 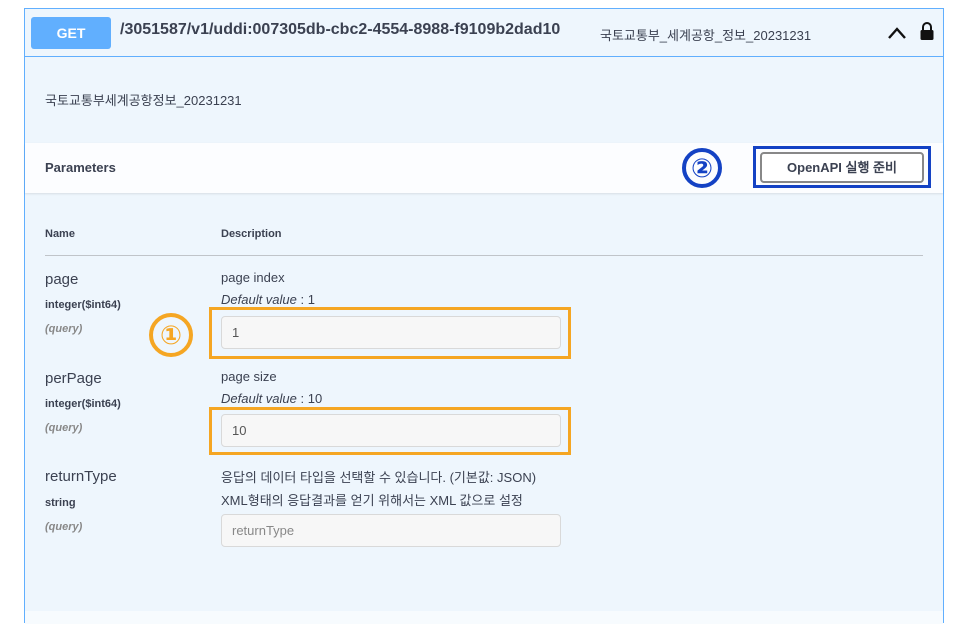 I want to click on param-name-page: page, so click(x=62, y=279).